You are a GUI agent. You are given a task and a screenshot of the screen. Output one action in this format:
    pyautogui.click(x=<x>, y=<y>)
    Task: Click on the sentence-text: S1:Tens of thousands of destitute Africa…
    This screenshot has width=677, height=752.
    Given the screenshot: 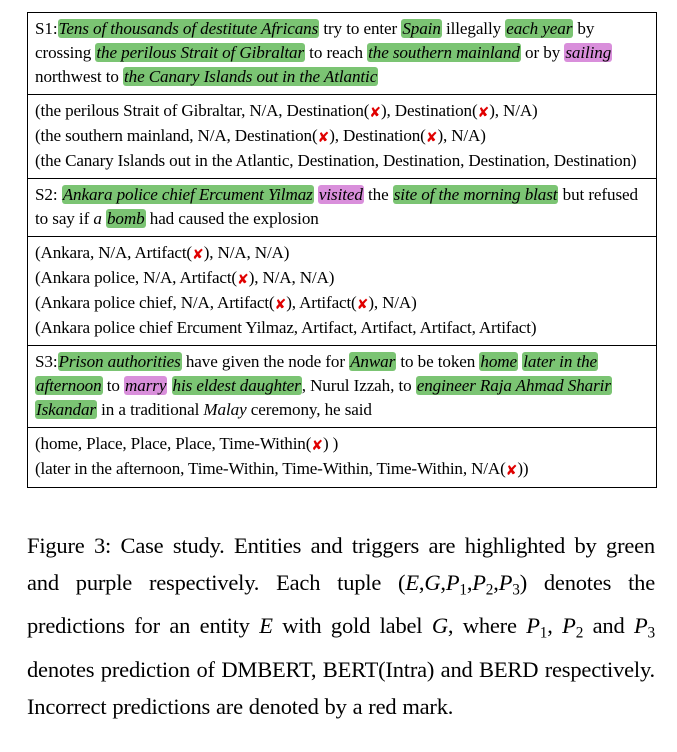 What is the action you would take?
    pyautogui.click(x=342, y=53)
    